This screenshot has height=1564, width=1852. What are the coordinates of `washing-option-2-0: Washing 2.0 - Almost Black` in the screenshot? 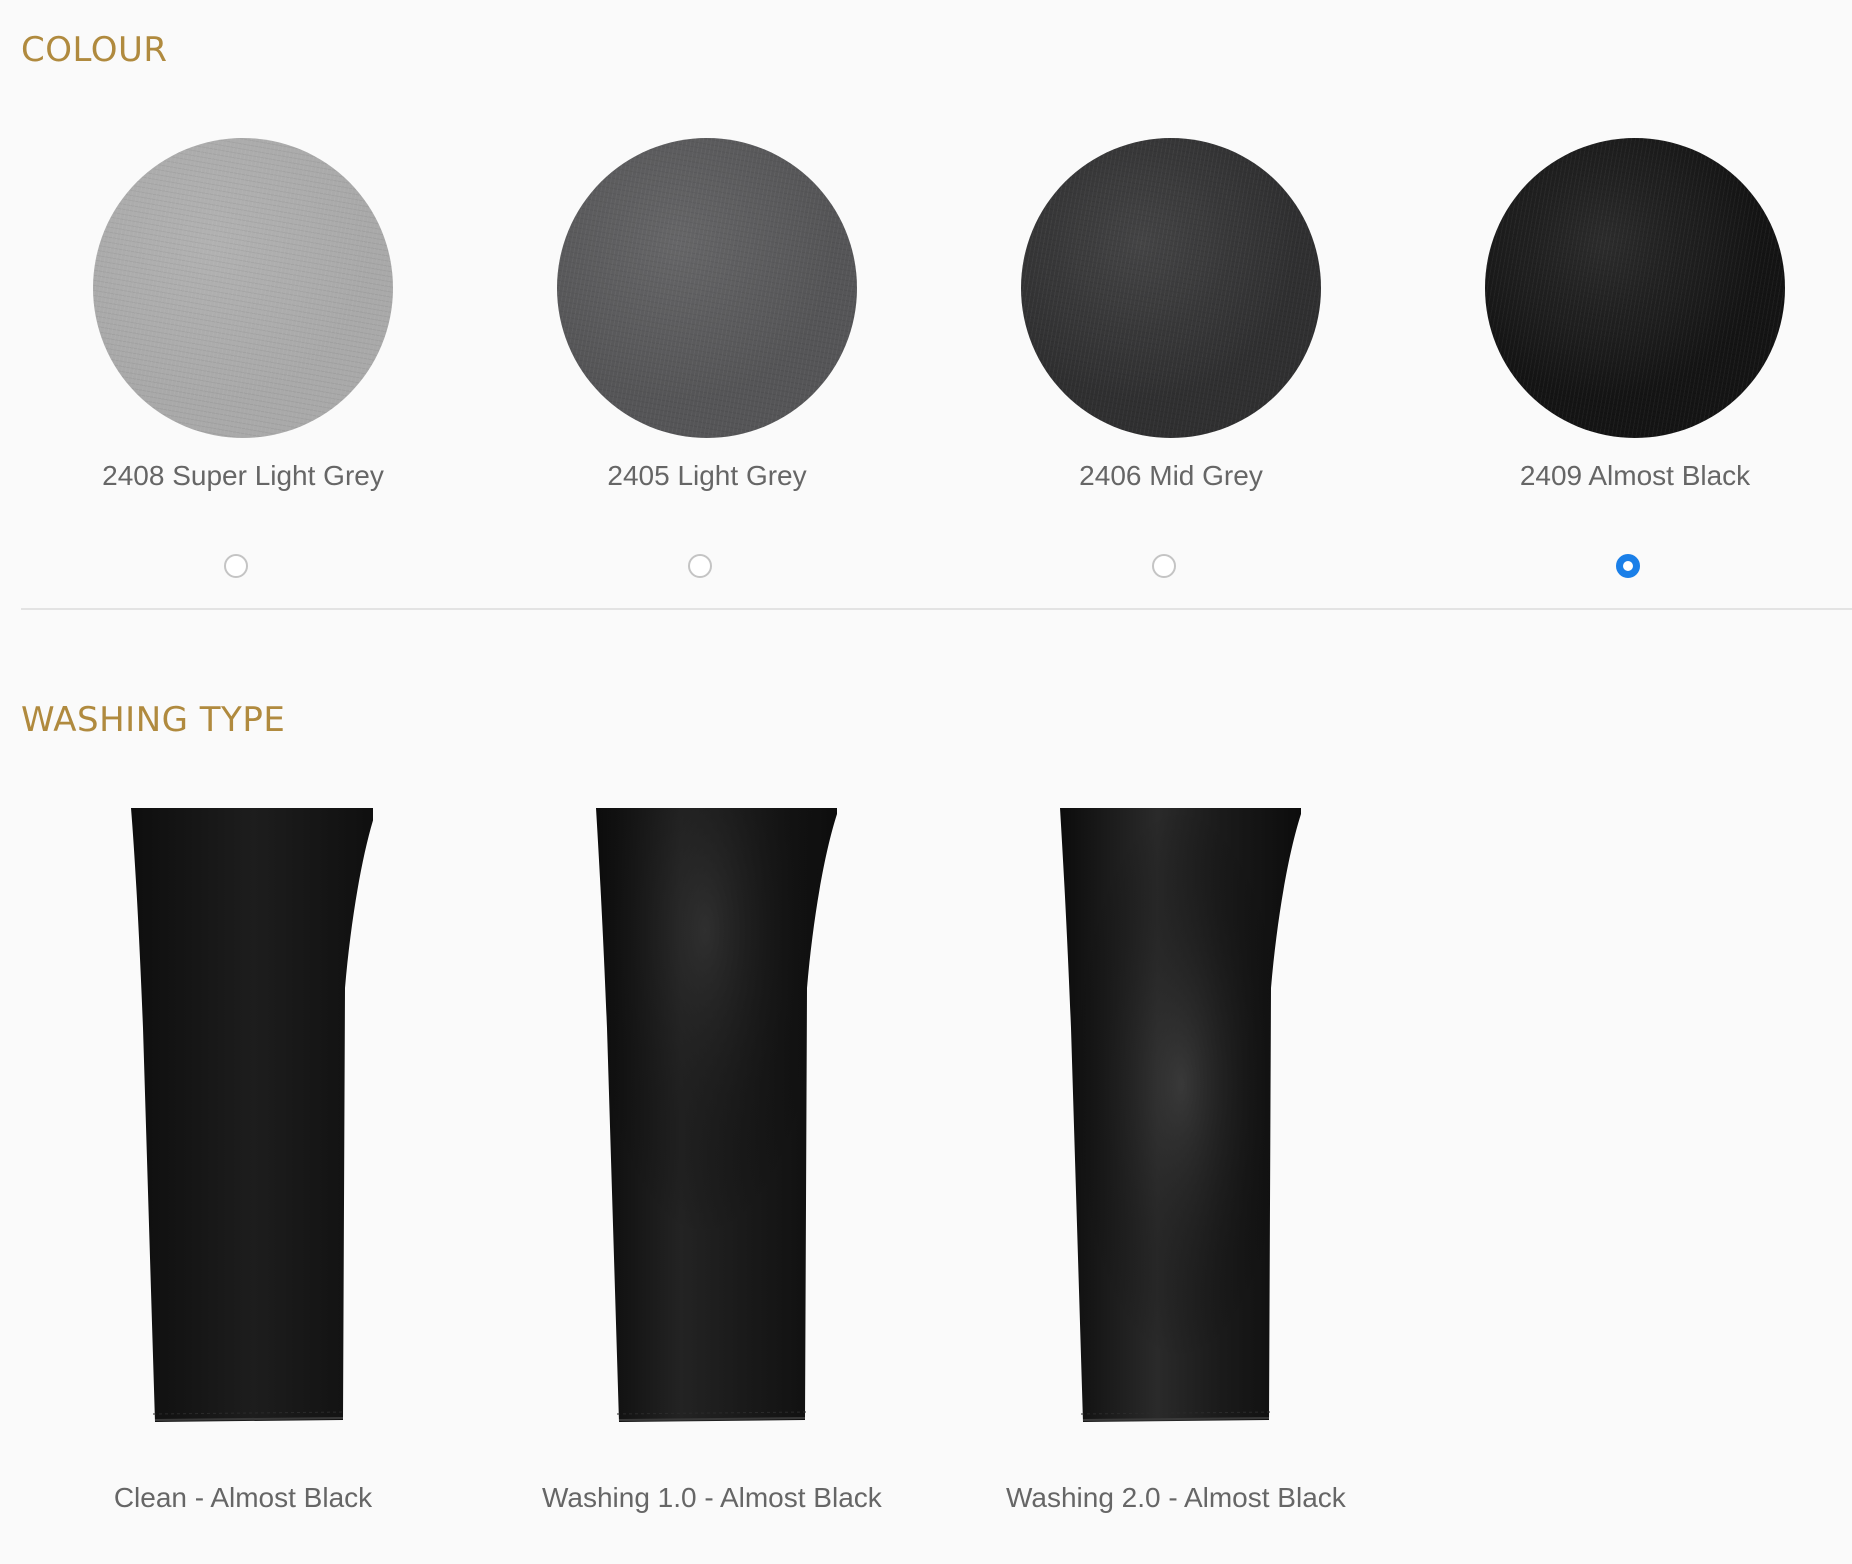 It's located at (1176, 1160).